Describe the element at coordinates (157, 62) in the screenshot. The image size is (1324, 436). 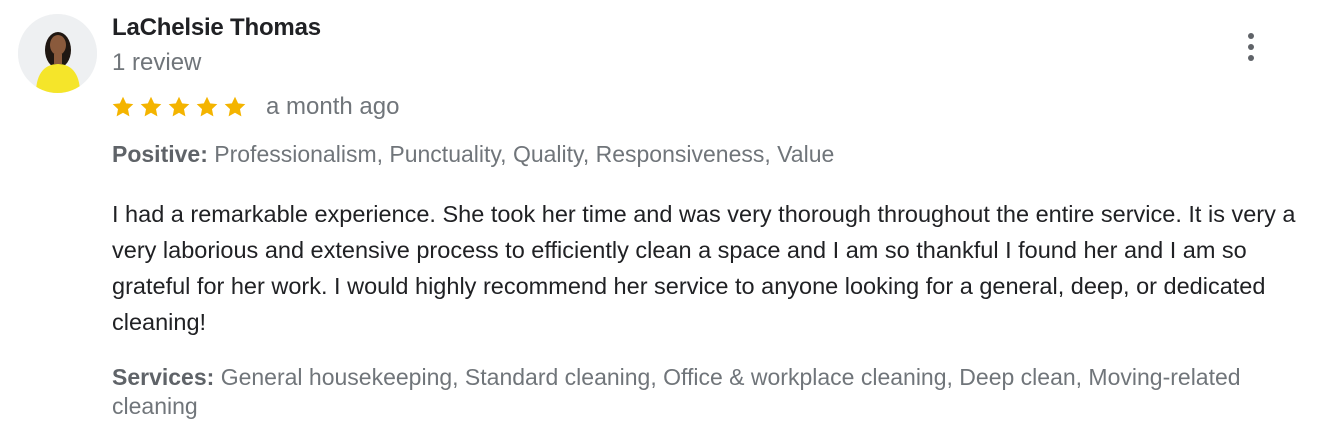
I see `review-count: 1 review` at that location.